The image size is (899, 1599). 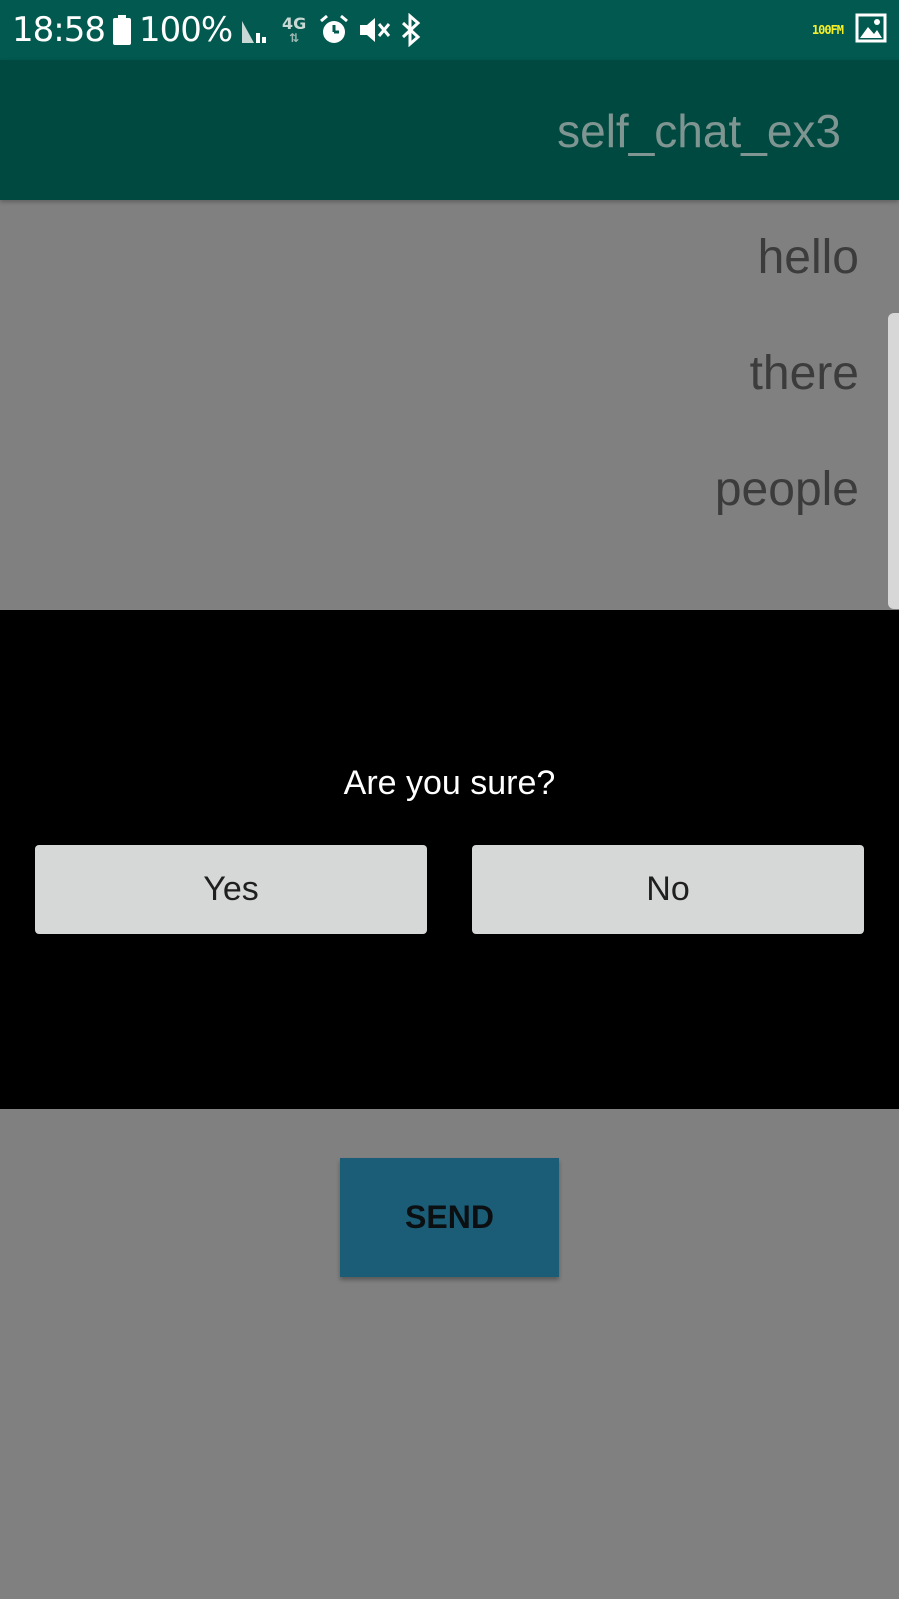 I want to click on status-left-group: 18:58 100% 4G ⇅, so click(x=217, y=30).